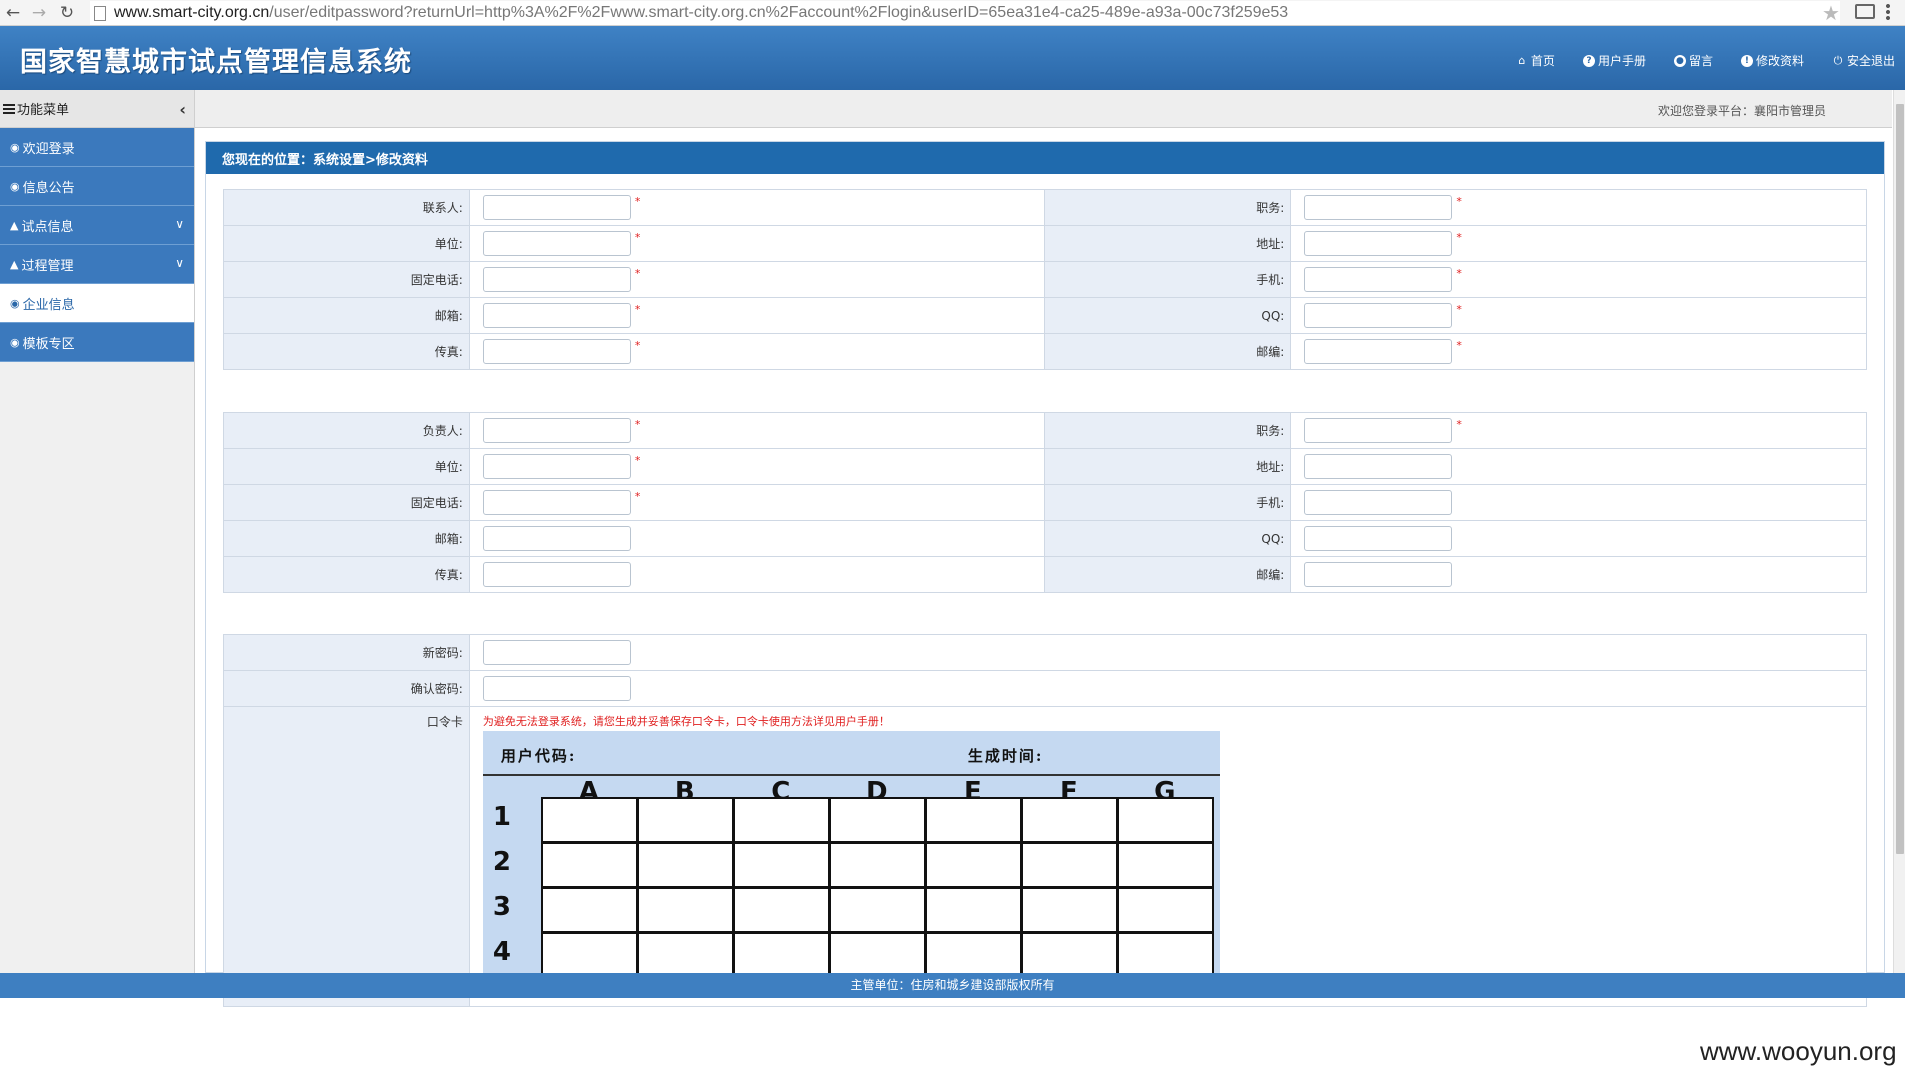 The image size is (1905, 1078). Describe the element at coordinates (47, 266) in the screenshot. I see `sidebar-item-label: 过程管理` at that location.